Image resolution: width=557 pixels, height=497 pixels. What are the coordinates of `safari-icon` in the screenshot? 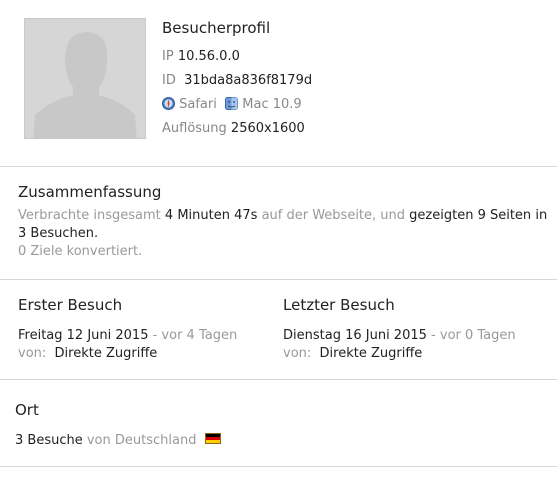 It's located at (168, 105).